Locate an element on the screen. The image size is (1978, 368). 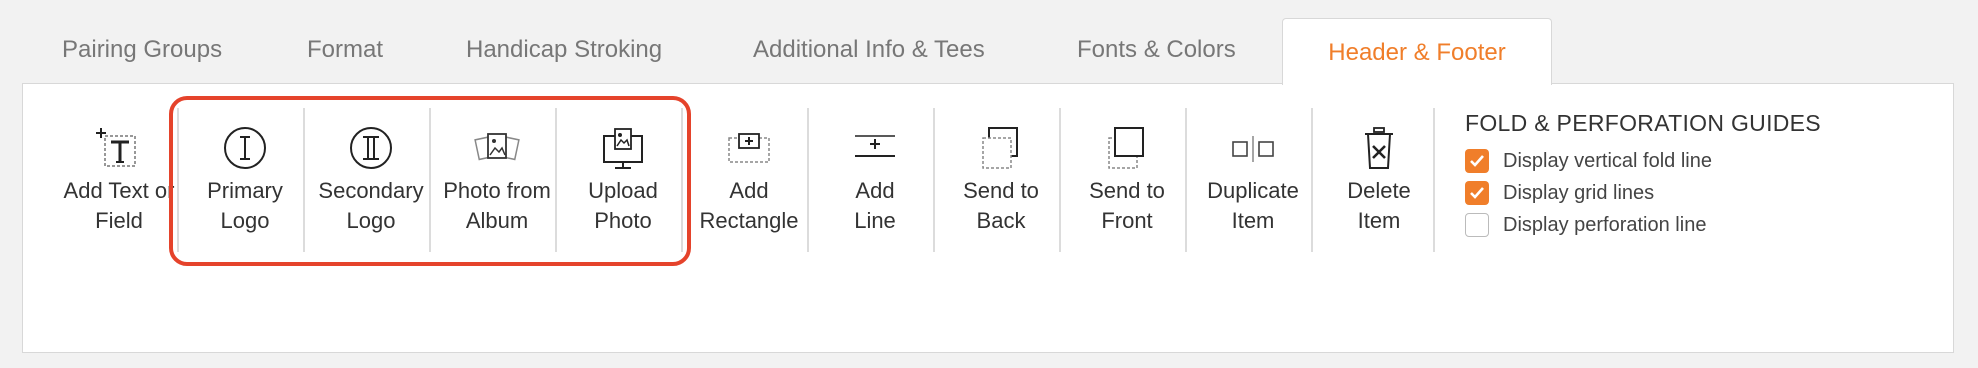
perforation-line-label: Display perforation line is located at coordinates (1605, 224).